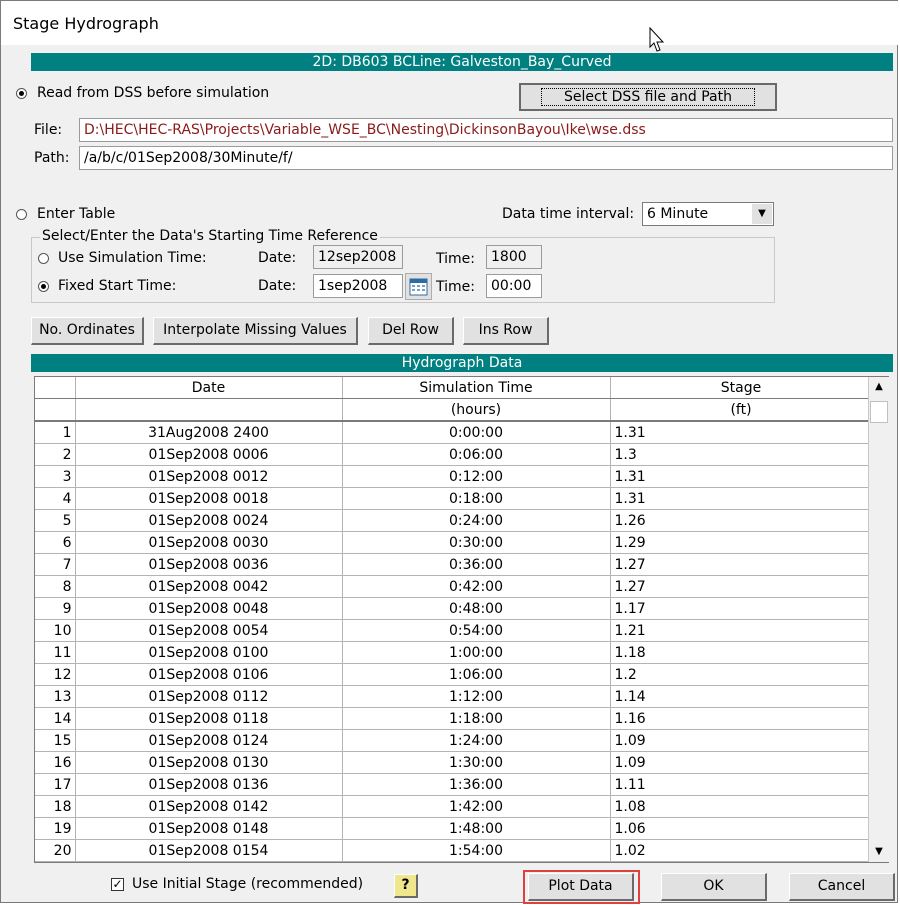  Describe the element at coordinates (55, 718) in the screenshot. I see `row-number-cell: 14` at that location.